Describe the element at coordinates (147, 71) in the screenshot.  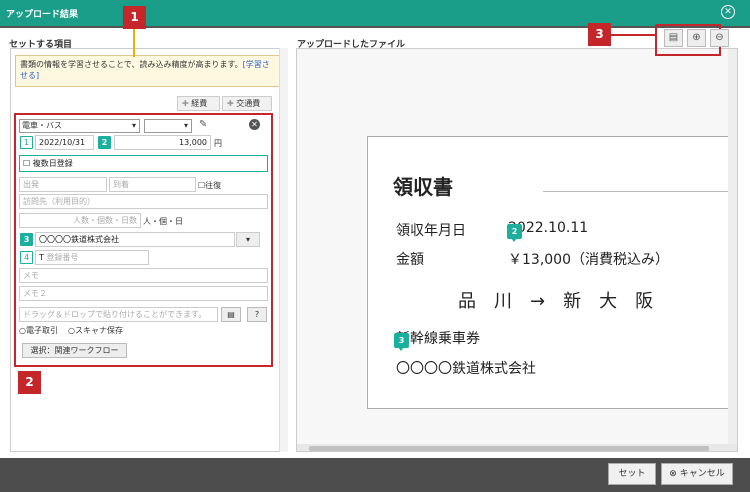
I see `learning-info-box: 書類の情報を学習させることで、読み込み精度が高まります。[学習させる]` at that location.